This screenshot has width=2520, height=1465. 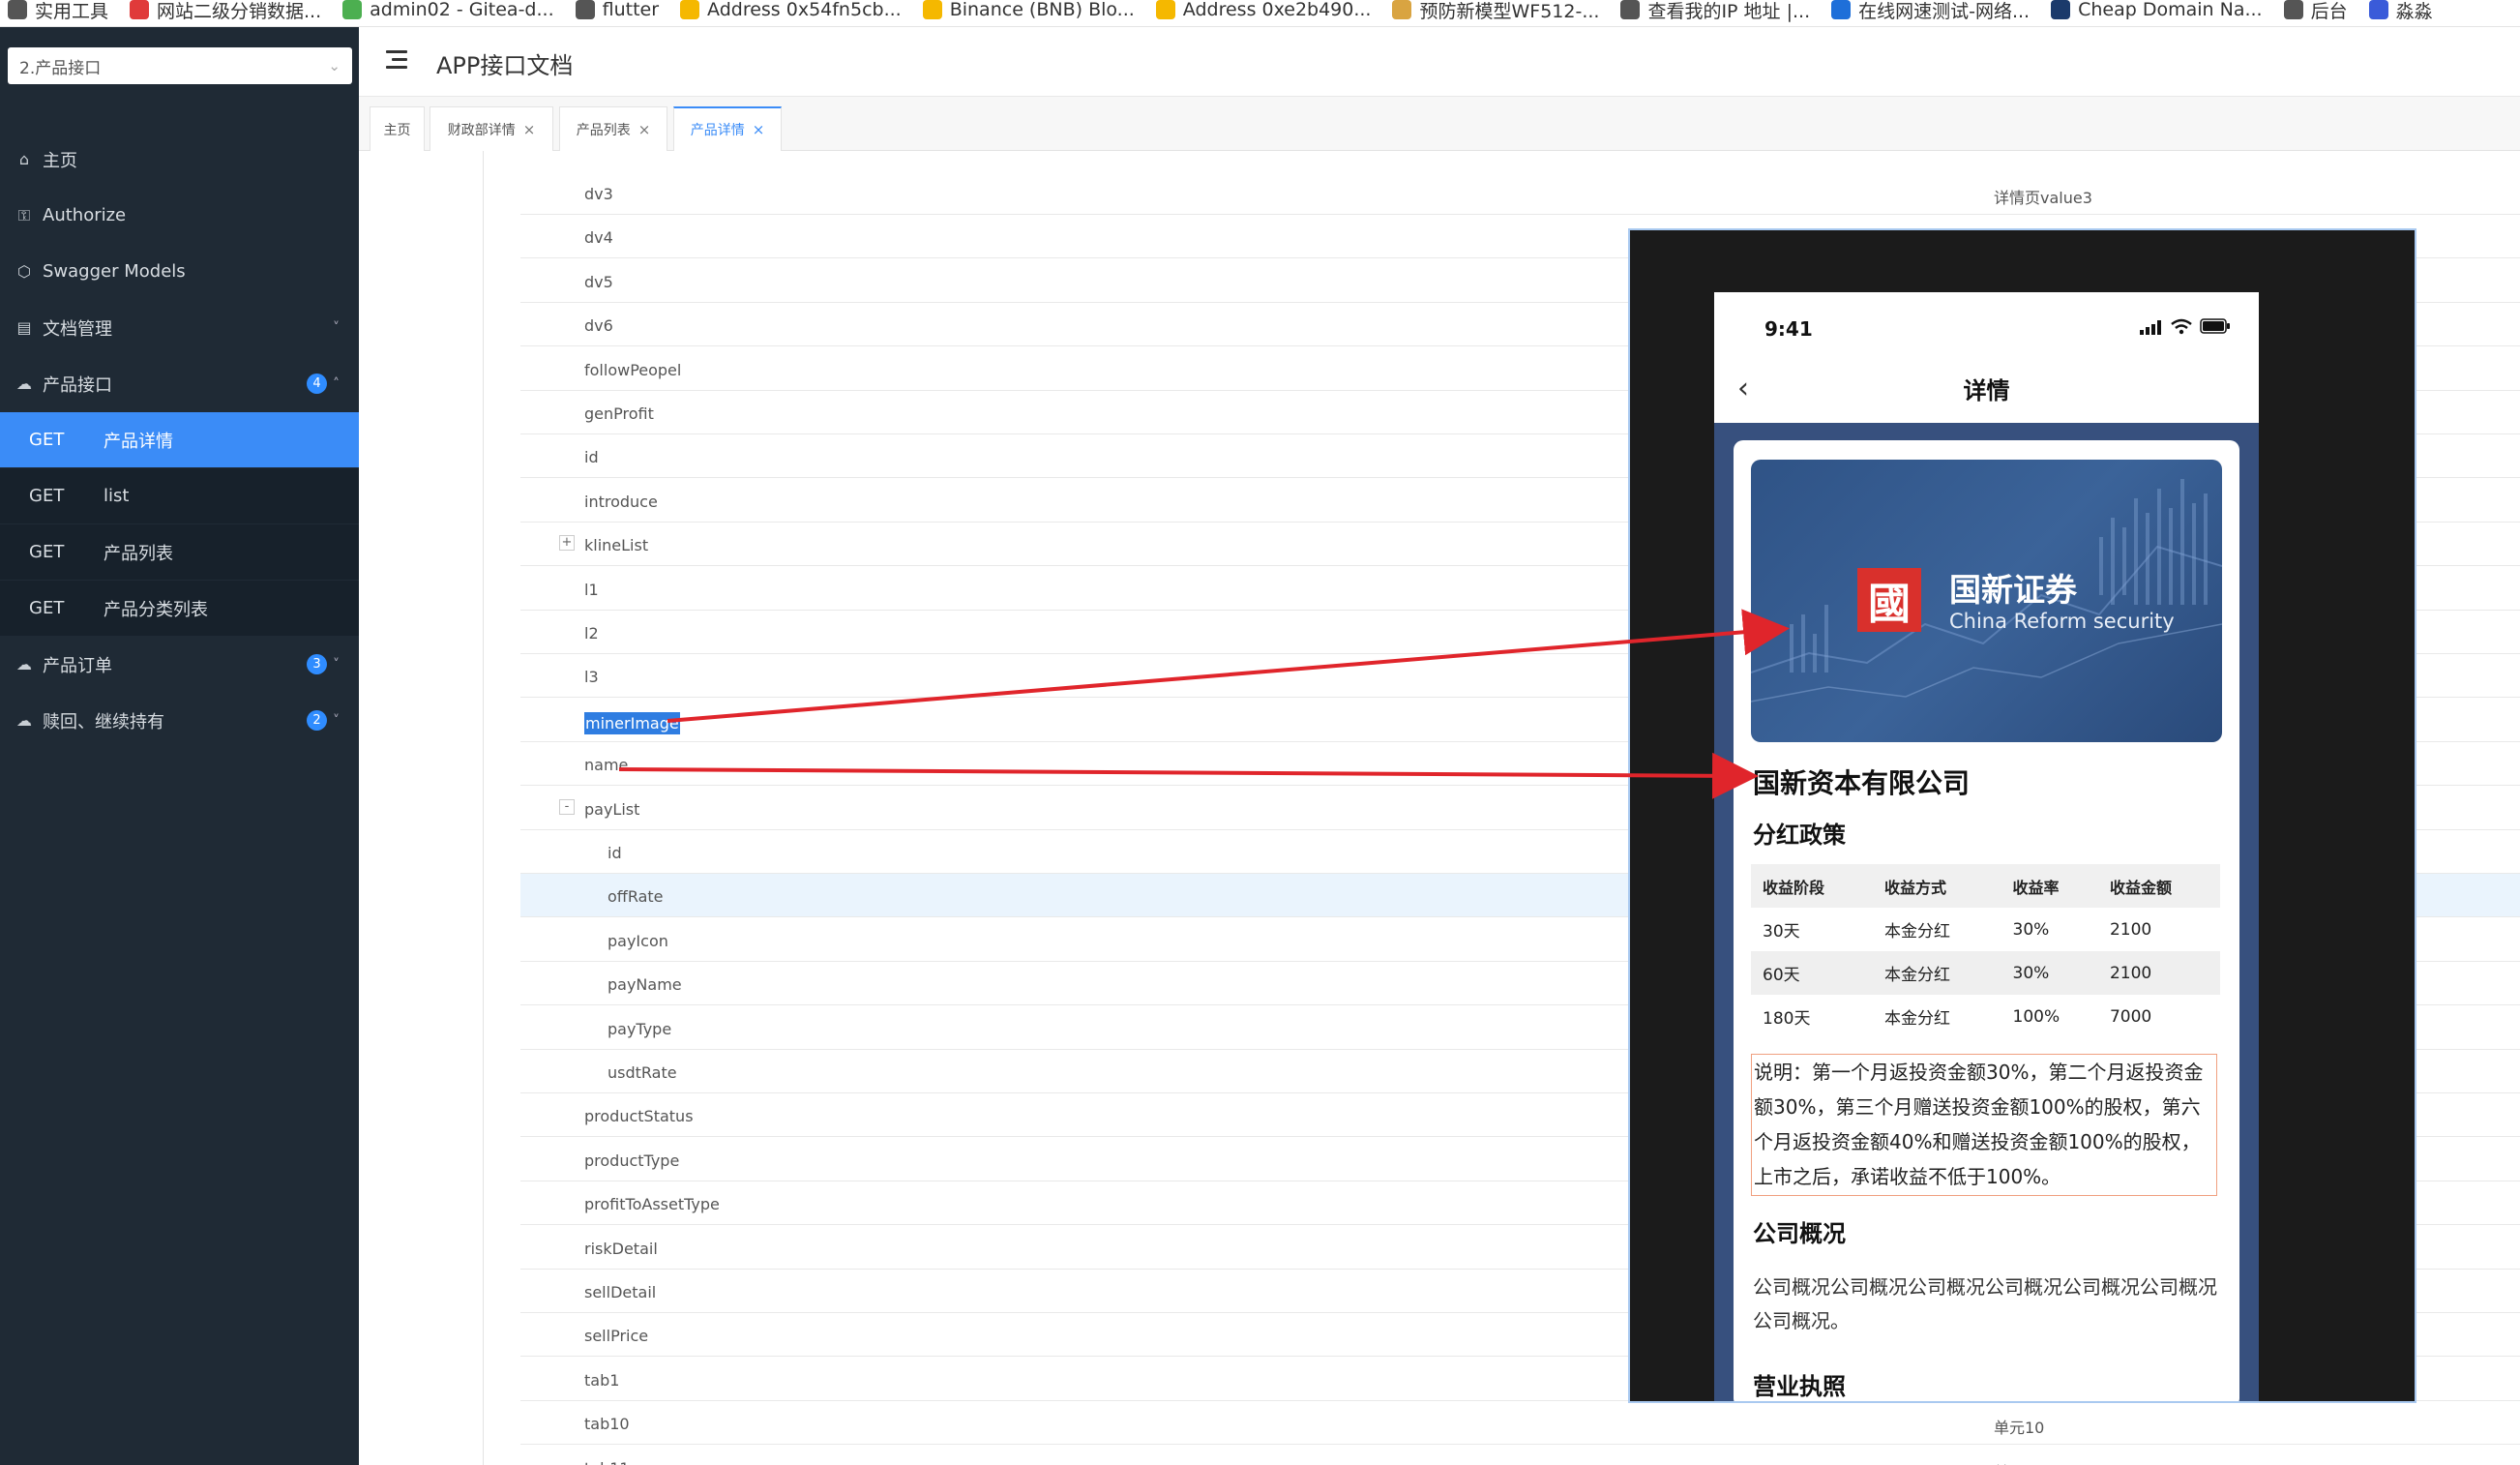 I want to click on field-name: tab11, so click(x=607, y=1462).